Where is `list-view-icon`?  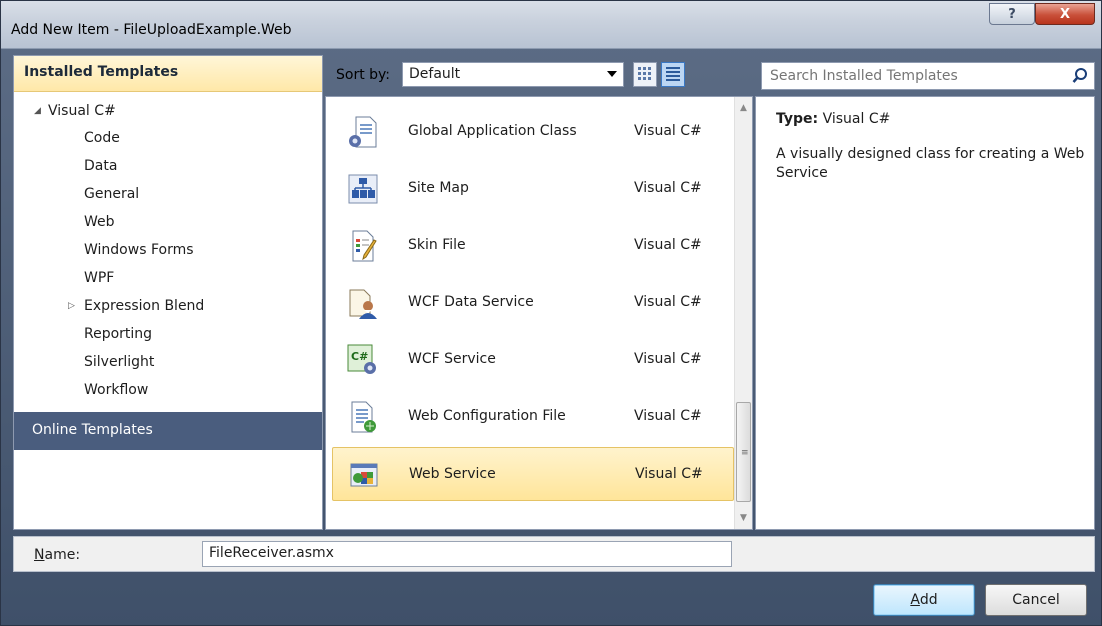 list-view-icon is located at coordinates (673, 74).